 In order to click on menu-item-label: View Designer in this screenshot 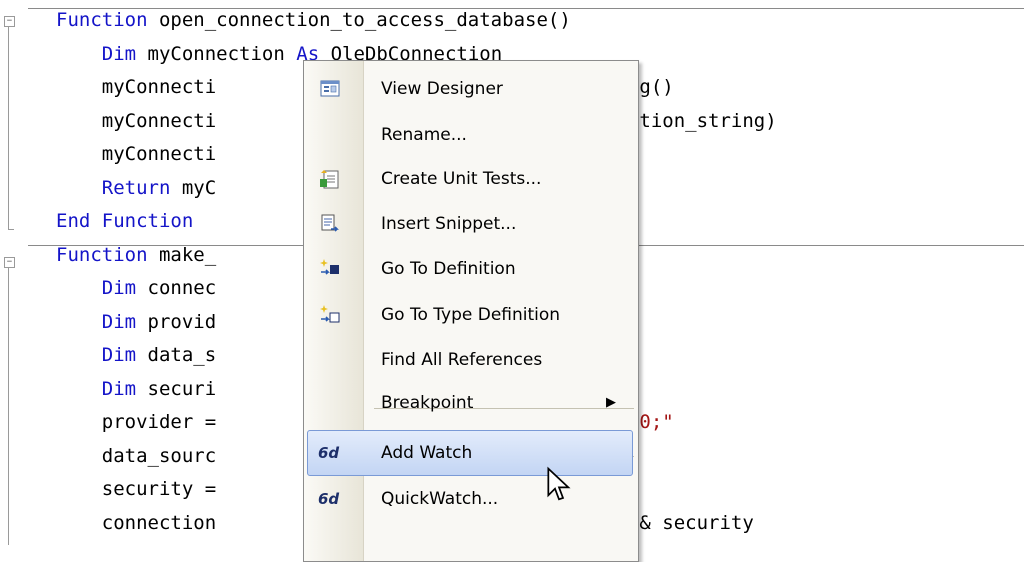, I will do `click(442, 89)`.